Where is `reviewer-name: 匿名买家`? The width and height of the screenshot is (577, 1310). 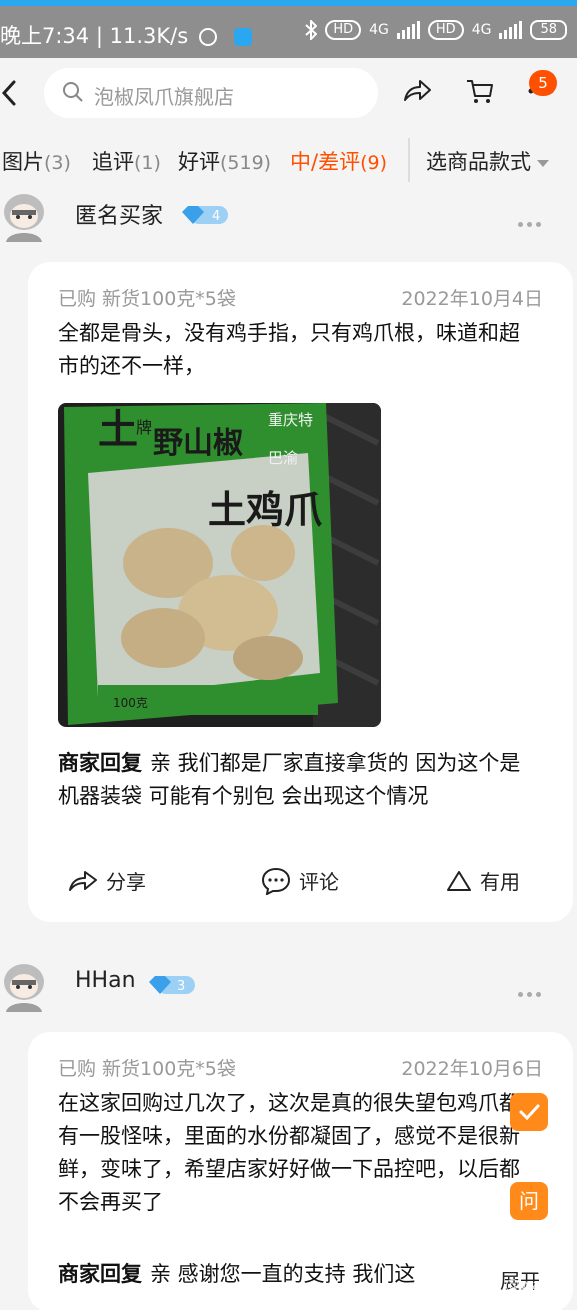
reviewer-name: 匿名买家 is located at coordinates (119, 216).